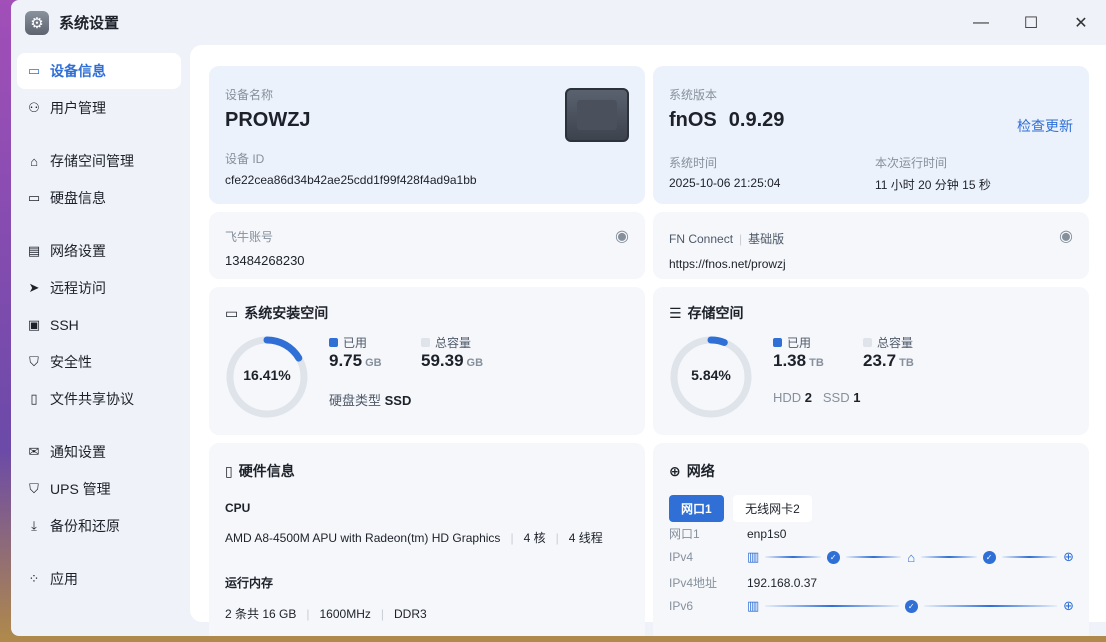 This screenshot has height=642, width=1106. I want to click on sidebar-item-users: ⚇ 用户管理, so click(99, 108).